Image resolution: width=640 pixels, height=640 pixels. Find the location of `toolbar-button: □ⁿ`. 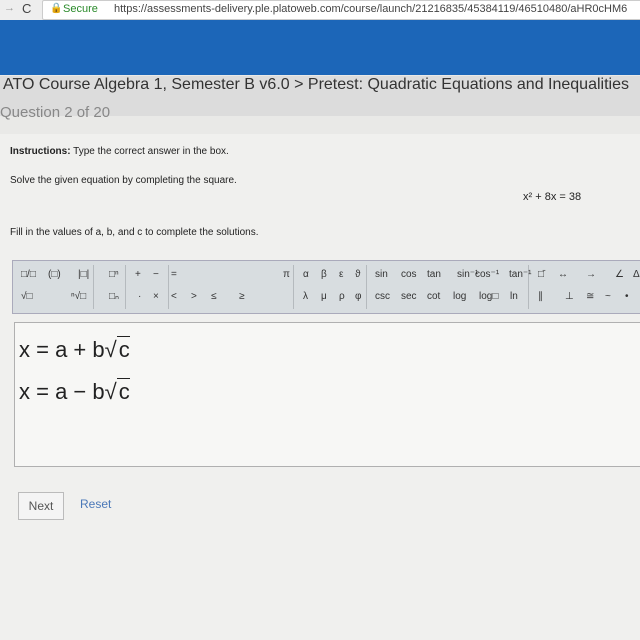

toolbar-button: □ⁿ is located at coordinates (114, 274).